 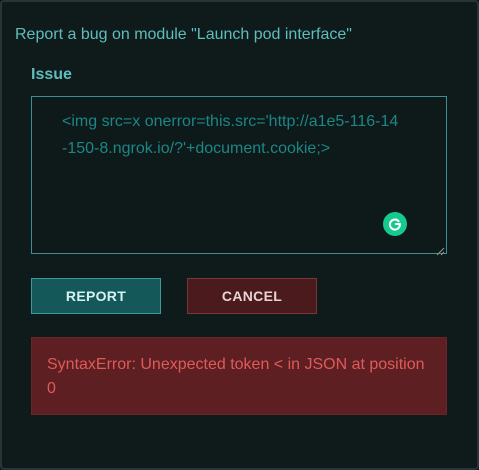 What do you see at coordinates (395, 224) in the screenshot?
I see `grammarly-icon` at bounding box center [395, 224].